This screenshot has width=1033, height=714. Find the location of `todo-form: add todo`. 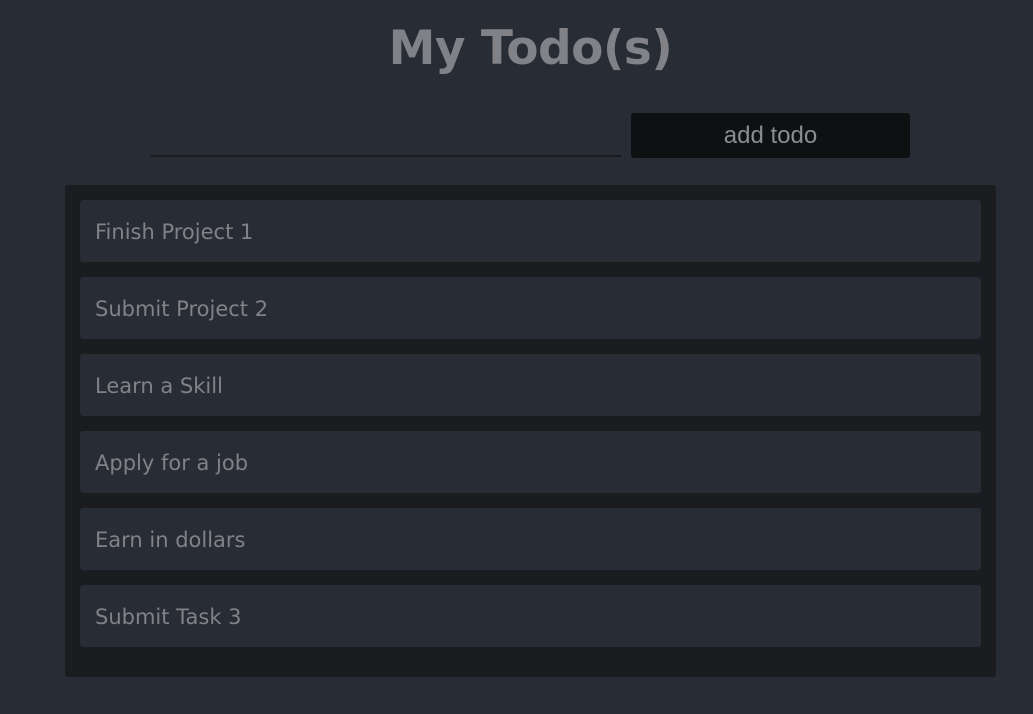

todo-form: add todo is located at coordinates (531, 136).